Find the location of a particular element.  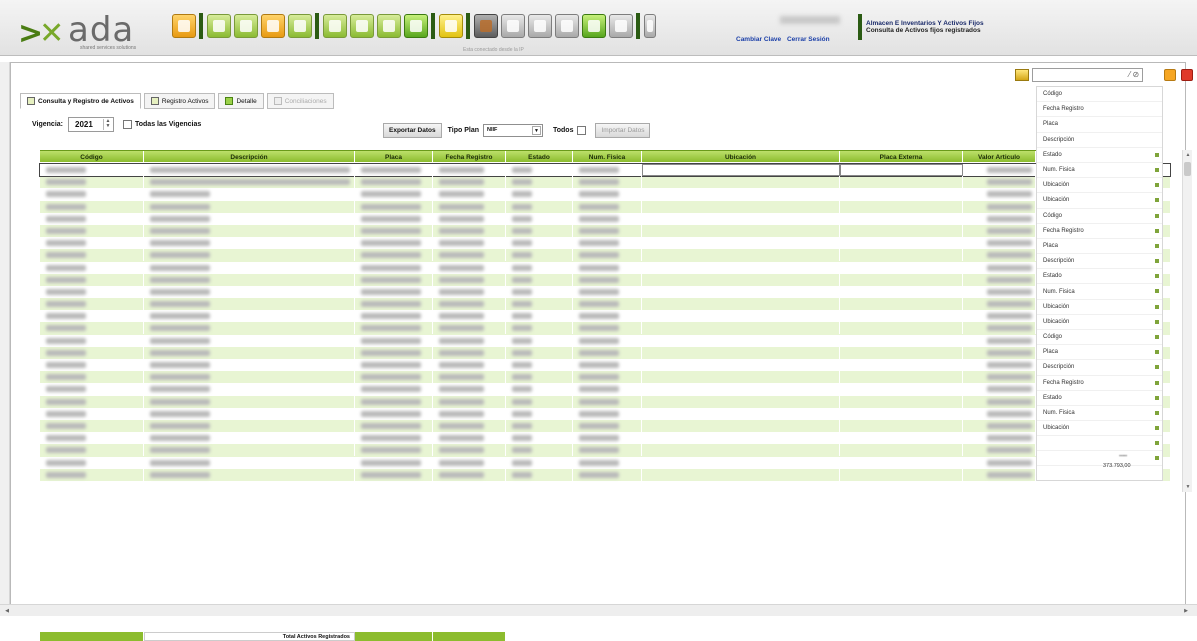

export-button: Exportar Datos is located at coordinates (412, 130).